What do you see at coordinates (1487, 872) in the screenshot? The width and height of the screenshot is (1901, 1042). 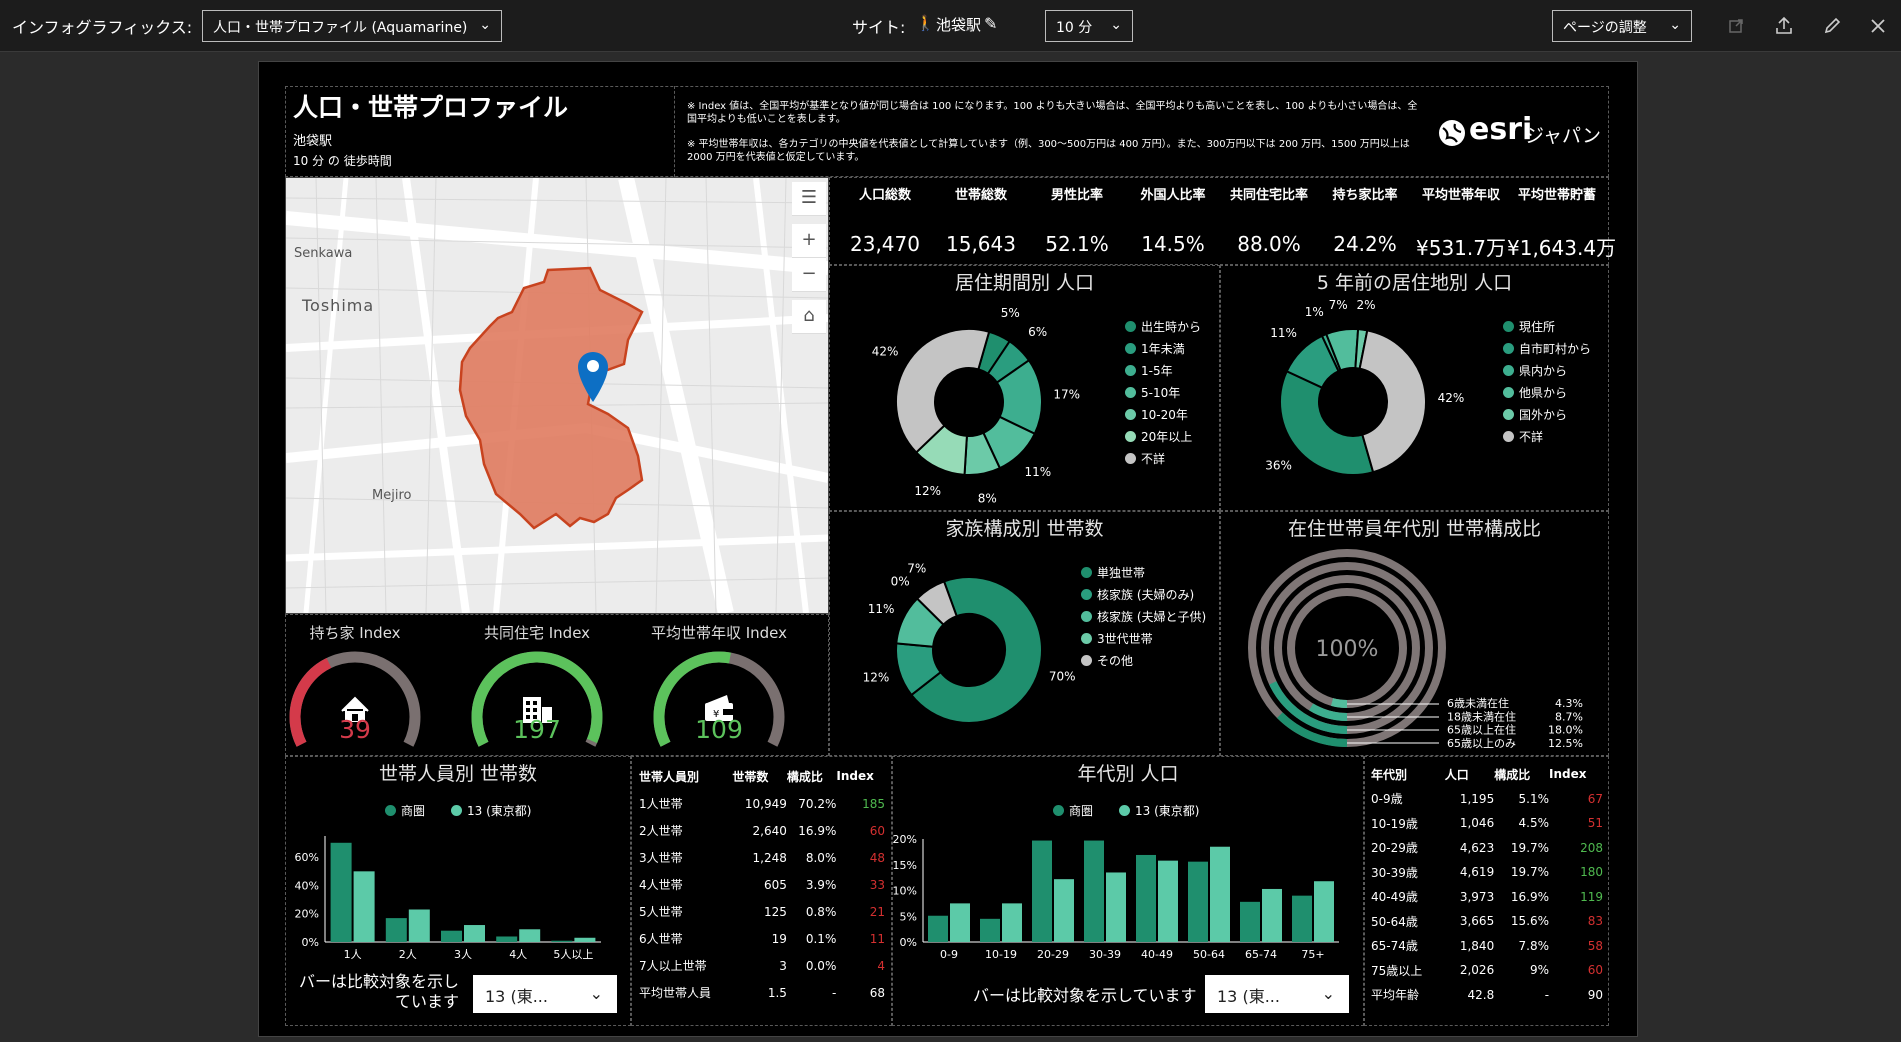 I see `table-row: 30-39歳 4,619 19.7% 180` at bounding box center [1487, 872].